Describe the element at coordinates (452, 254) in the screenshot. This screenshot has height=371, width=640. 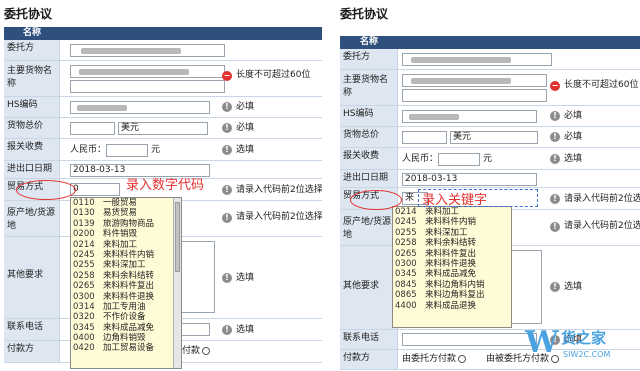
I see `right-dropdown-option: 0265 来料料件复出` at that location.